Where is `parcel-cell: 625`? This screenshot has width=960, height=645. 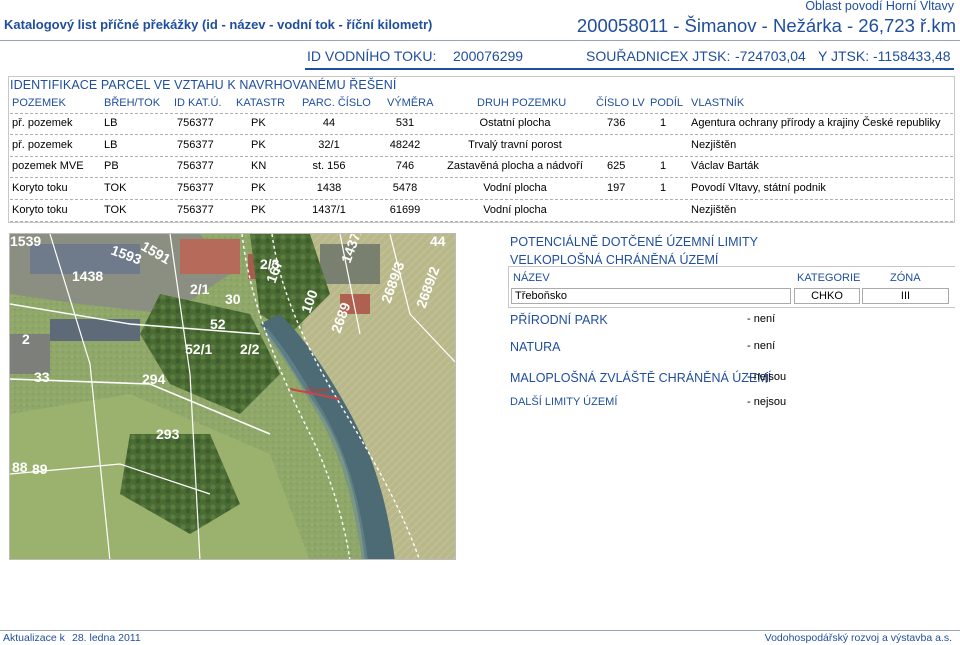 parcel-cell: 625 is located at coordinates (616, 166).